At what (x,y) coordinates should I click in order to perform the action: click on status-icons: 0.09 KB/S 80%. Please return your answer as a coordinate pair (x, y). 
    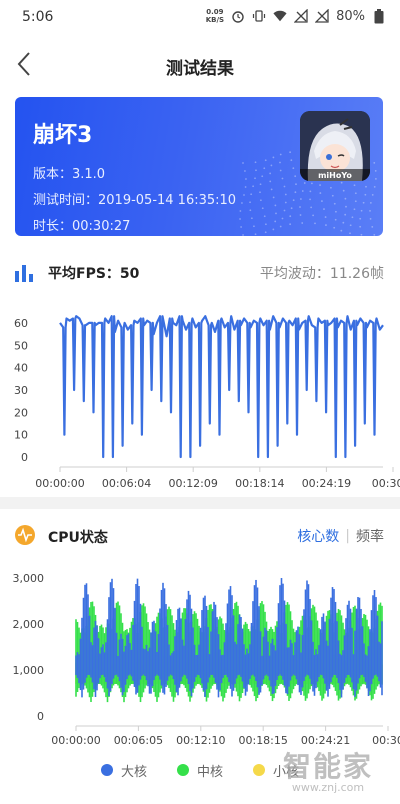
    Looking at the image, I should click on (296, 16).